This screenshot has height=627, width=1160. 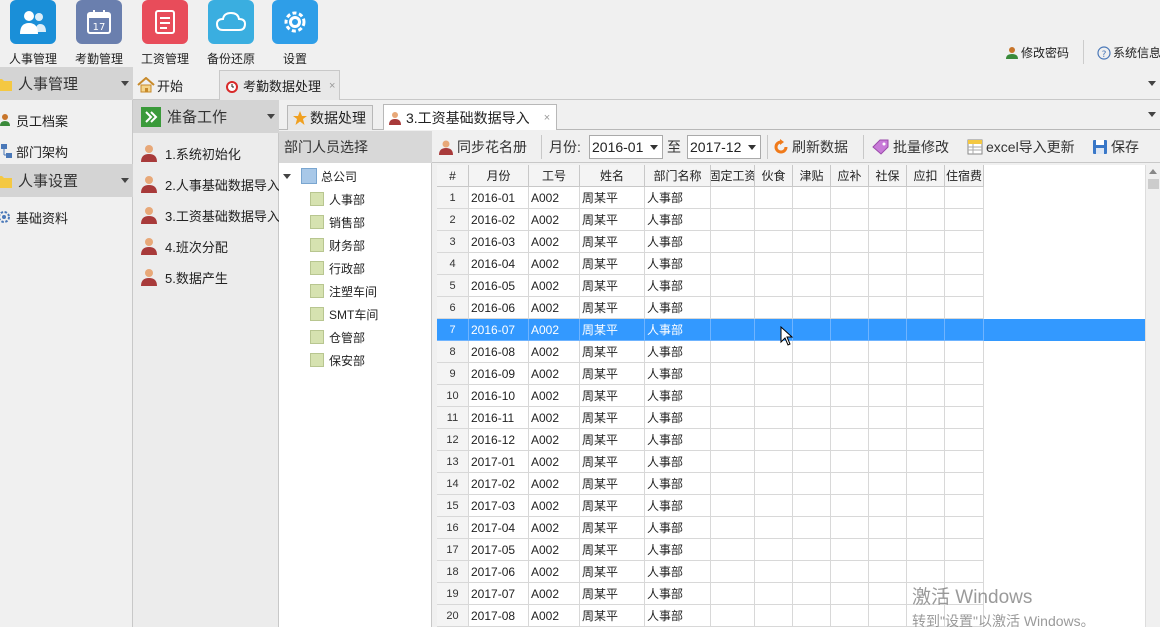 What do you see at coordinates (34, 120) in the screenshot?
I see `nav-item-employee-records: 员工档案` at bounding box center [34, 120].